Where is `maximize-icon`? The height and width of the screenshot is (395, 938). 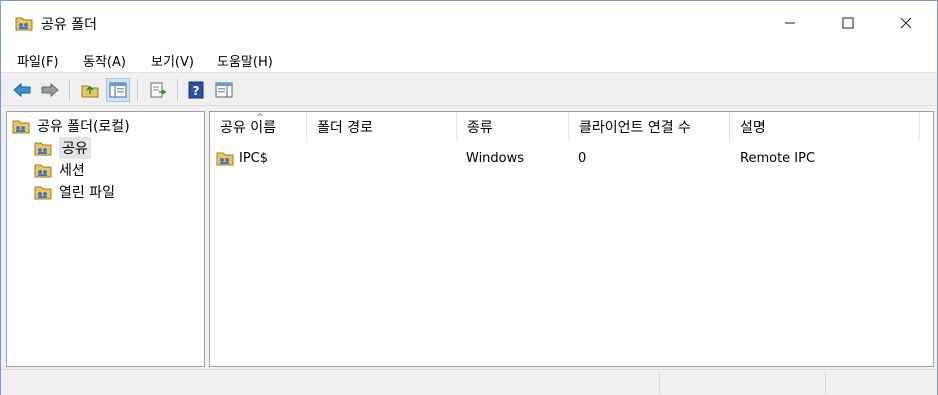
maximize-icon is located at coordinates (848, 23).